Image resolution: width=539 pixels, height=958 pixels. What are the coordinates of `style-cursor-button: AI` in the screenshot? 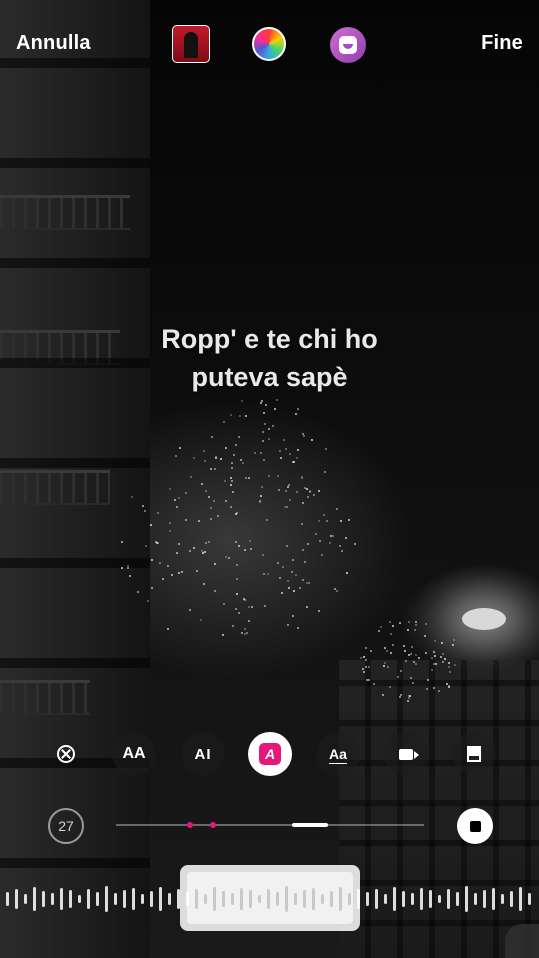 It's located at (203, 754).